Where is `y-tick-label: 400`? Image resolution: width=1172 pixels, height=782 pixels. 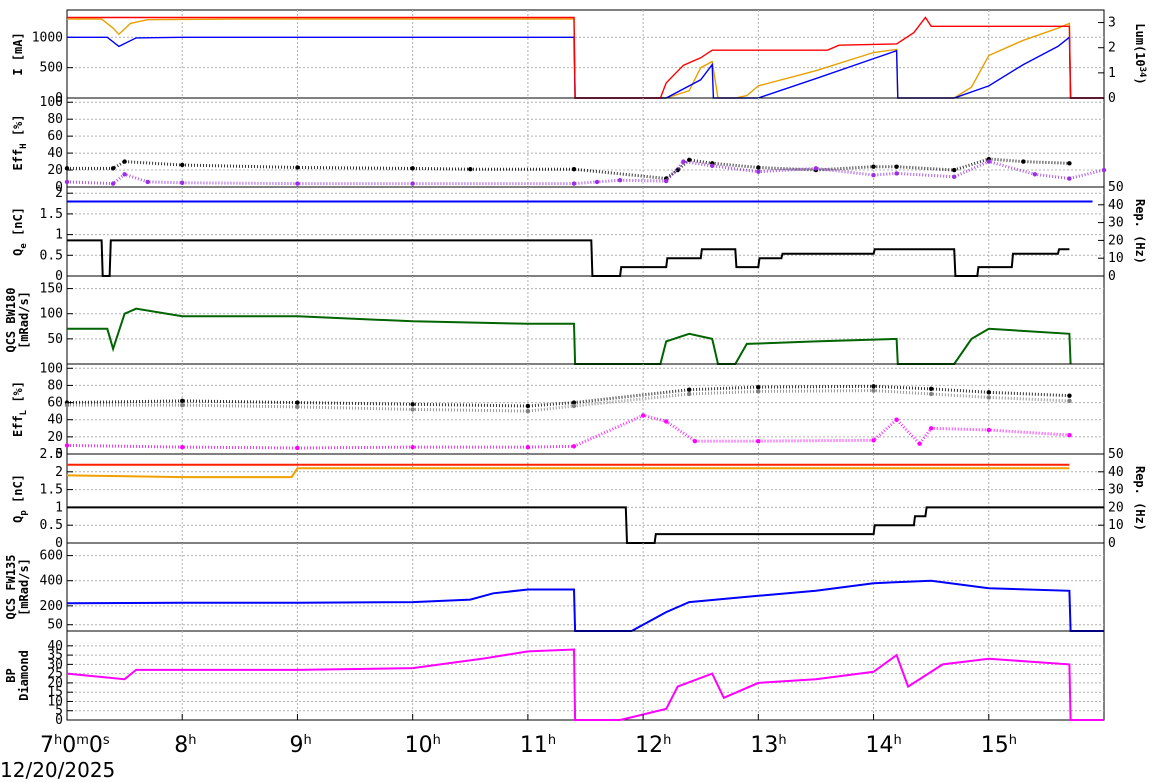
y-tick-label: 400 is located at coordinates (51, 581).